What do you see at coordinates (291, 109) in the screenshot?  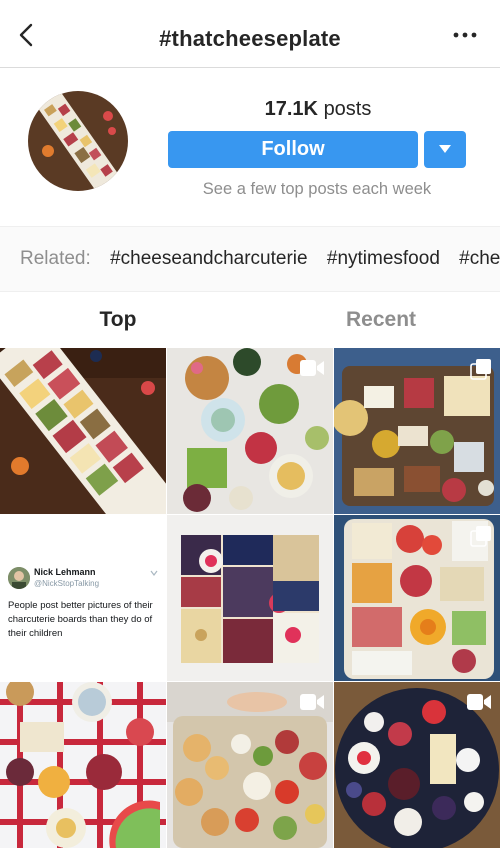 I see `post-count-value: 17.1K` at bounding box center [291, 109].